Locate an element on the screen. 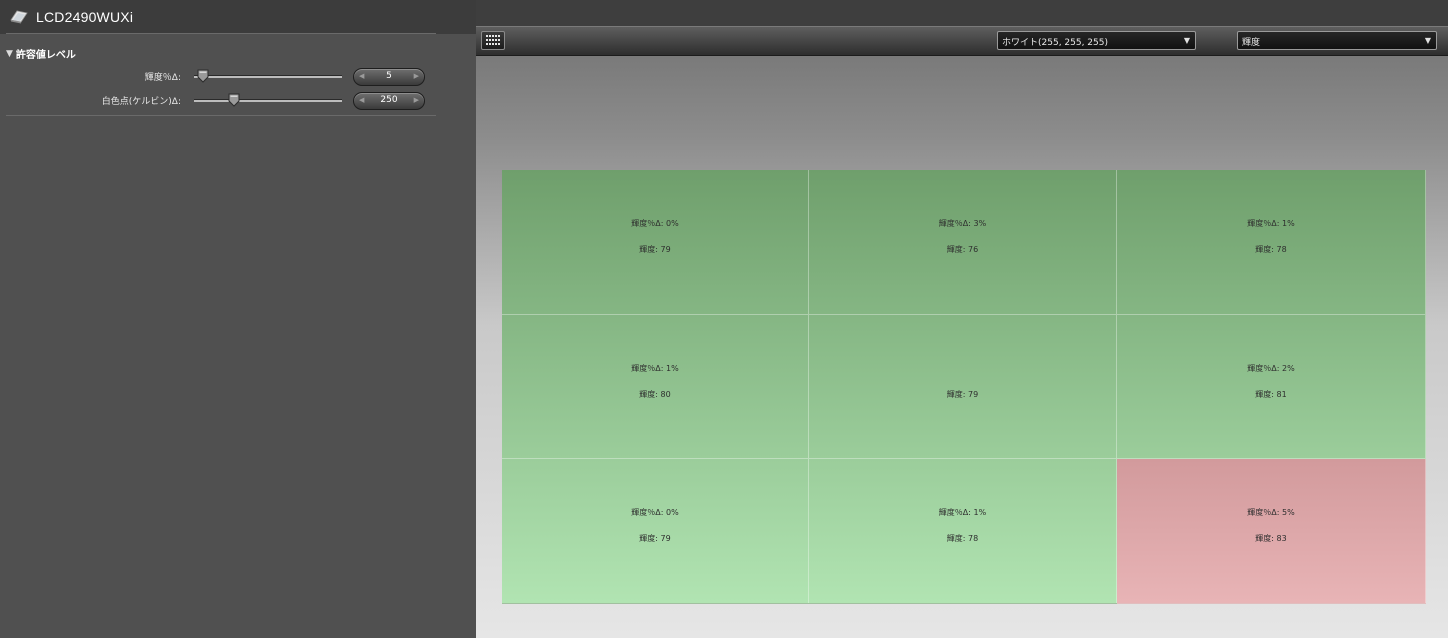 The image size is (1448, 638). cell-delta-text: 輝度％Δ: 5% is located at coordinates (1271, 512).